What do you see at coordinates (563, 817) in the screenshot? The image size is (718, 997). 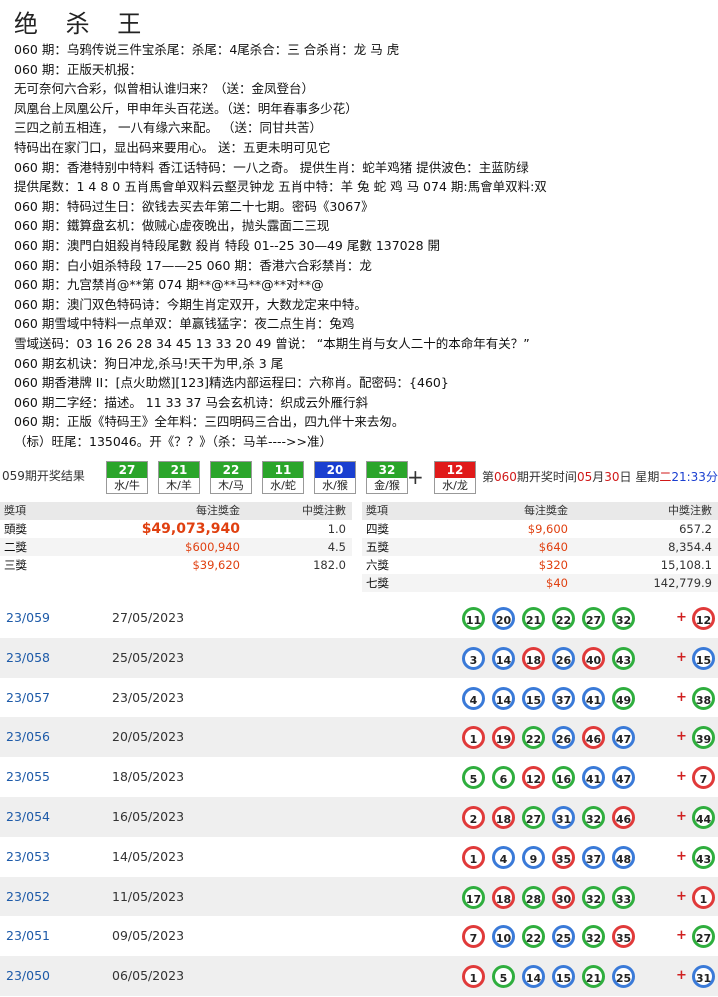 I see `result-ball: 31` at bounding box center [563, 817].